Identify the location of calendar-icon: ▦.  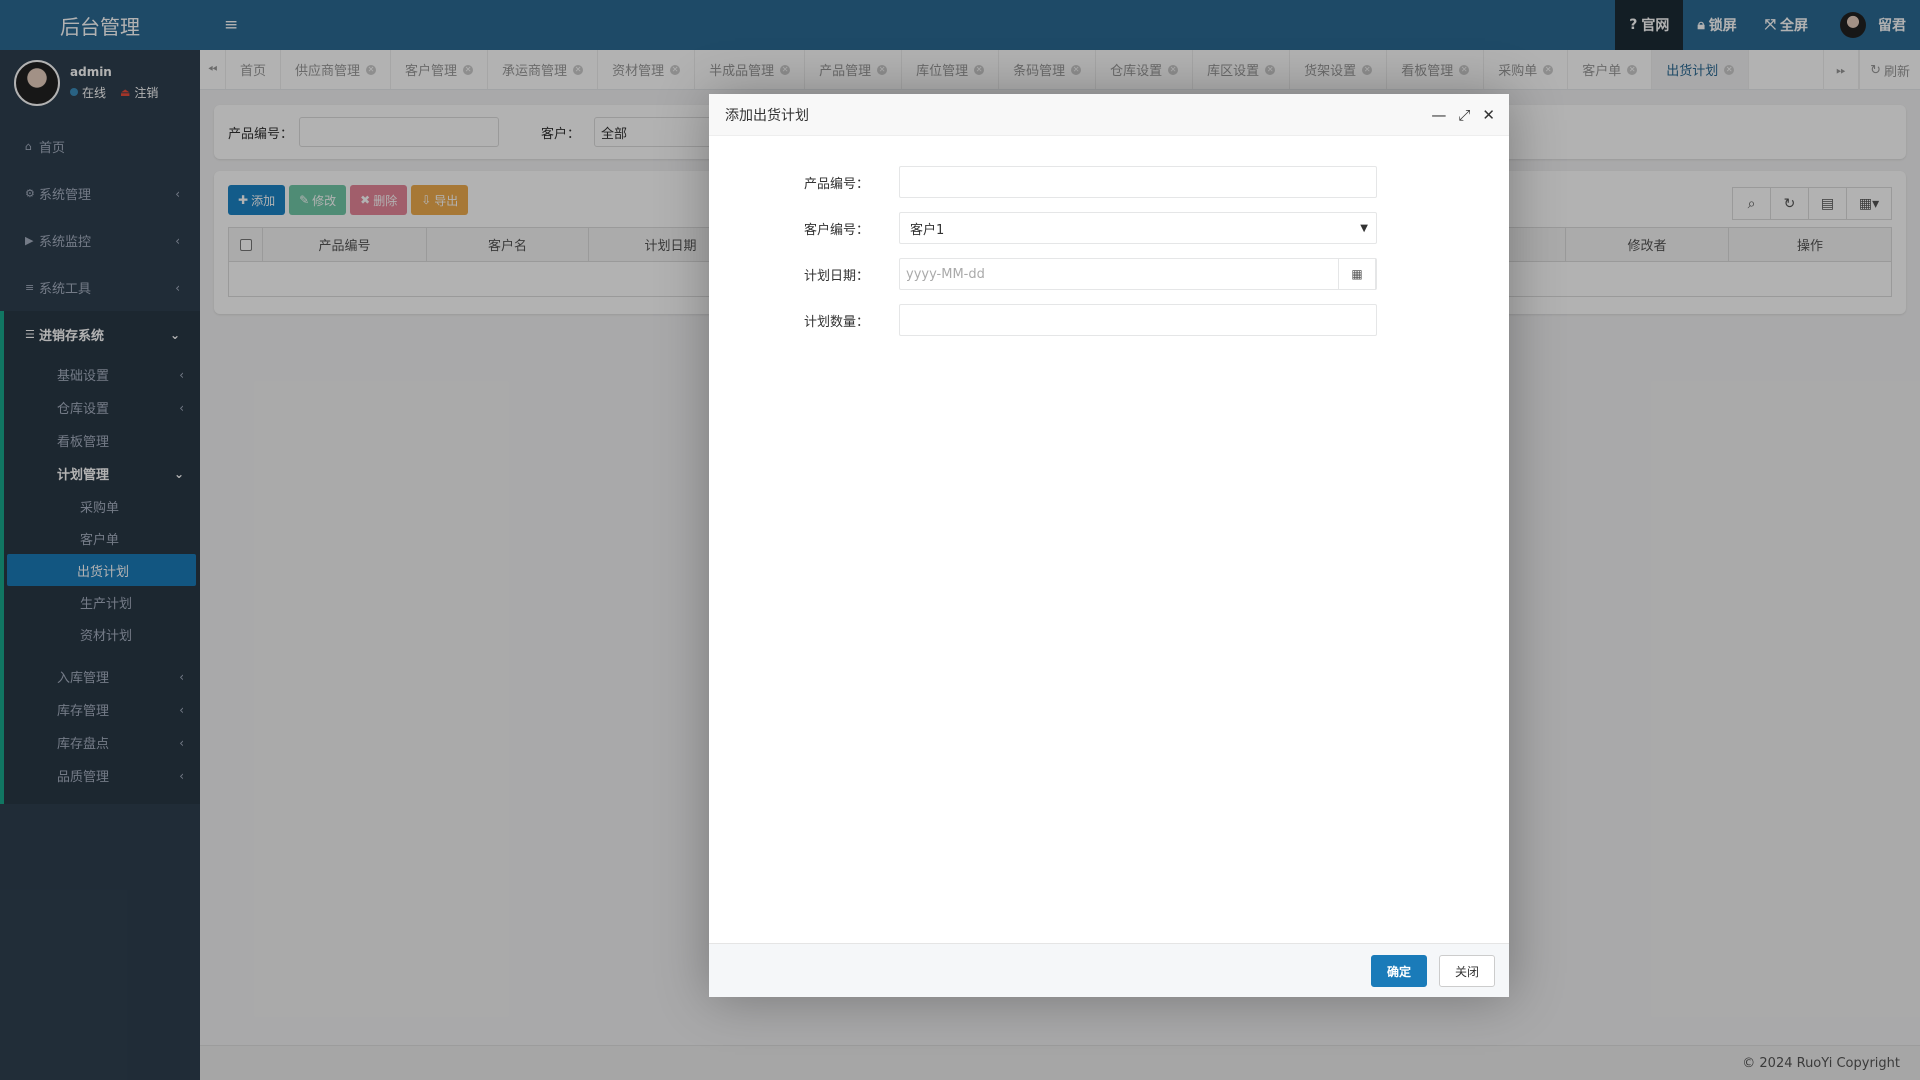
(1357, 274).